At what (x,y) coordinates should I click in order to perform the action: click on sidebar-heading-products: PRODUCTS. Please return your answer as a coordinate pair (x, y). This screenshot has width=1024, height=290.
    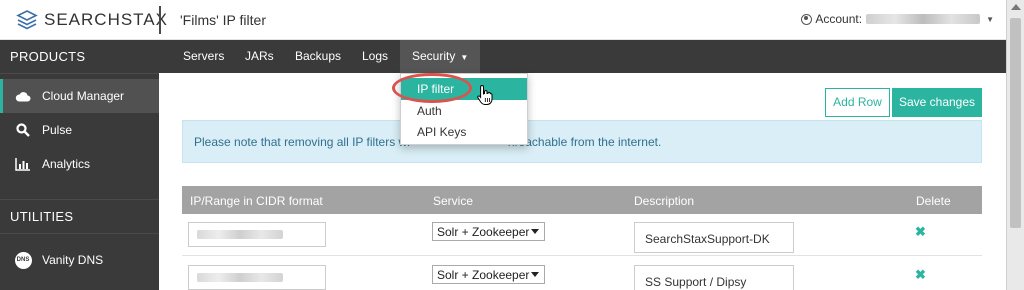
    Looking at the image, I should click on (48, 56).